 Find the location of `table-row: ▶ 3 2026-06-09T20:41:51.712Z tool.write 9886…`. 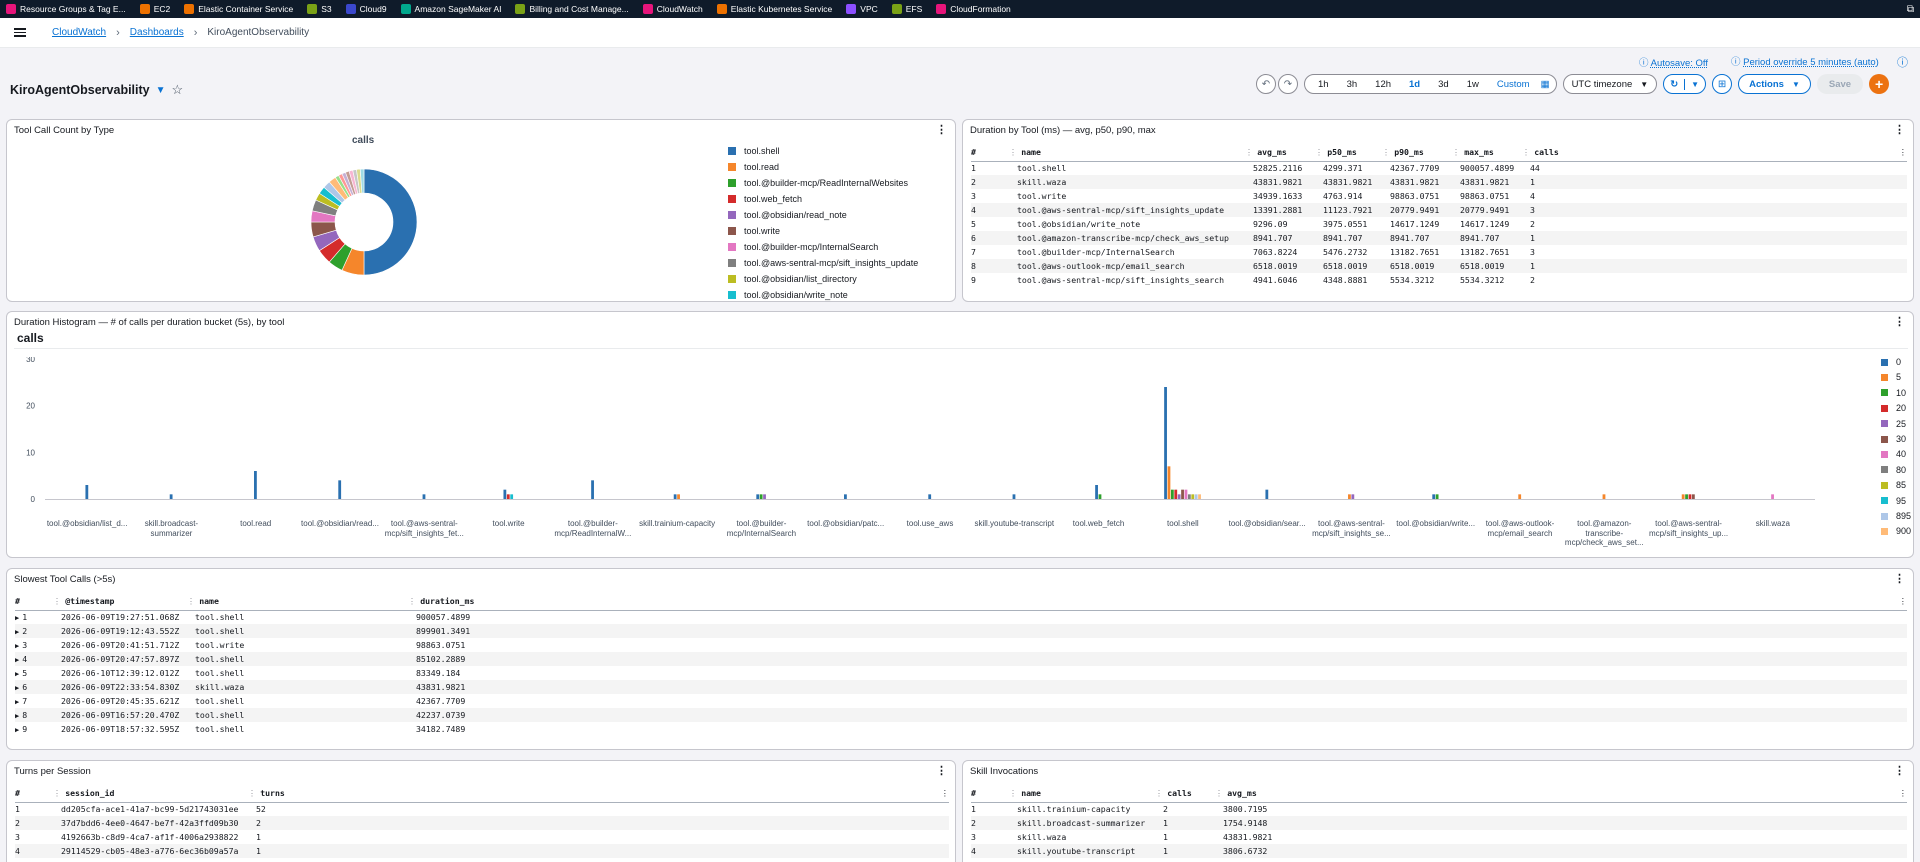

table-row: ▶ 3 2026-06-09T20:41:51.712Z tool.write 9886… is located at coordinates (961, 645).